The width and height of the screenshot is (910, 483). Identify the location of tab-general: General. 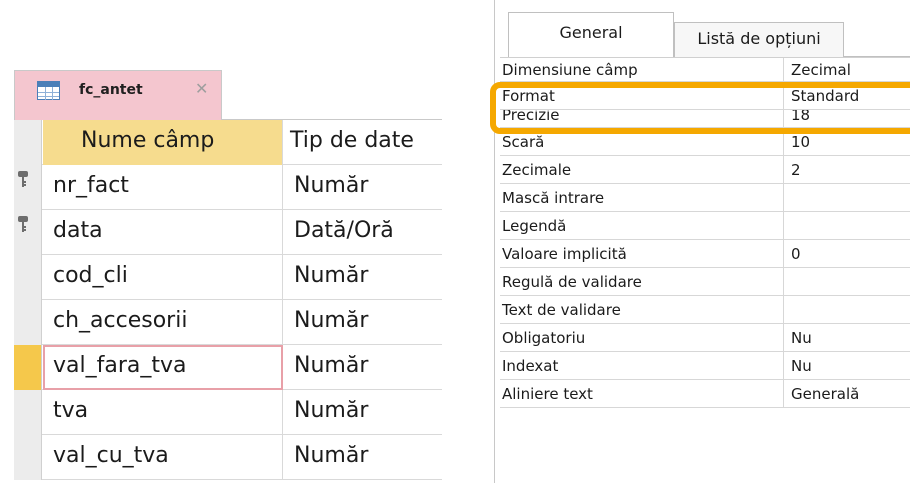
(591, 34).